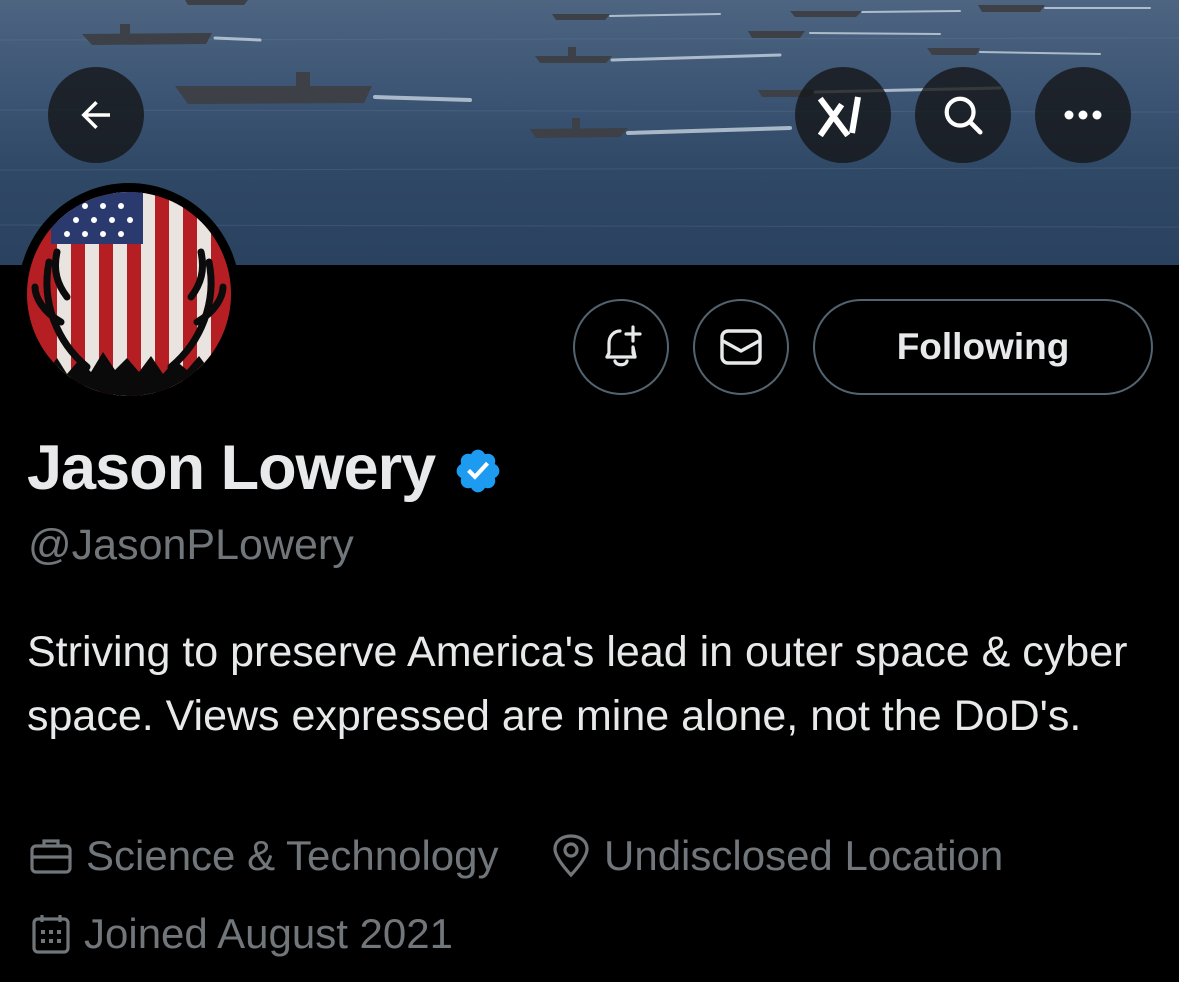 This screenshot has width=1179, height=982. I want to click on location-text: Undisclosed Location, so click(804, 855).